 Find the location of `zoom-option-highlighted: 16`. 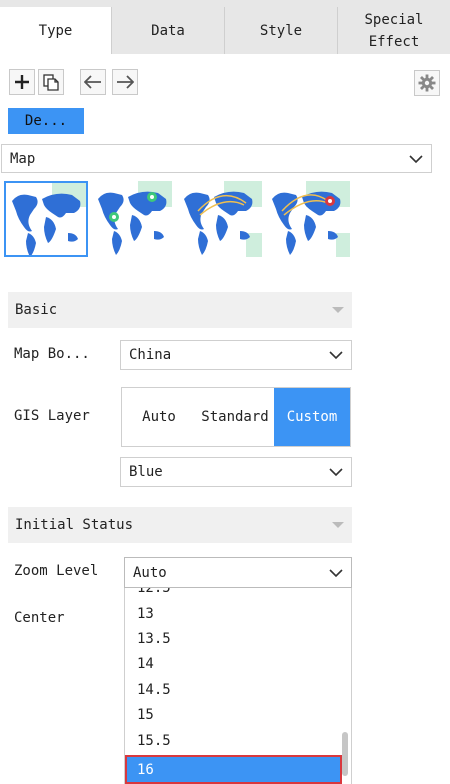

zoom-option-highlighted: 16 is located at coordinates (233, 769).